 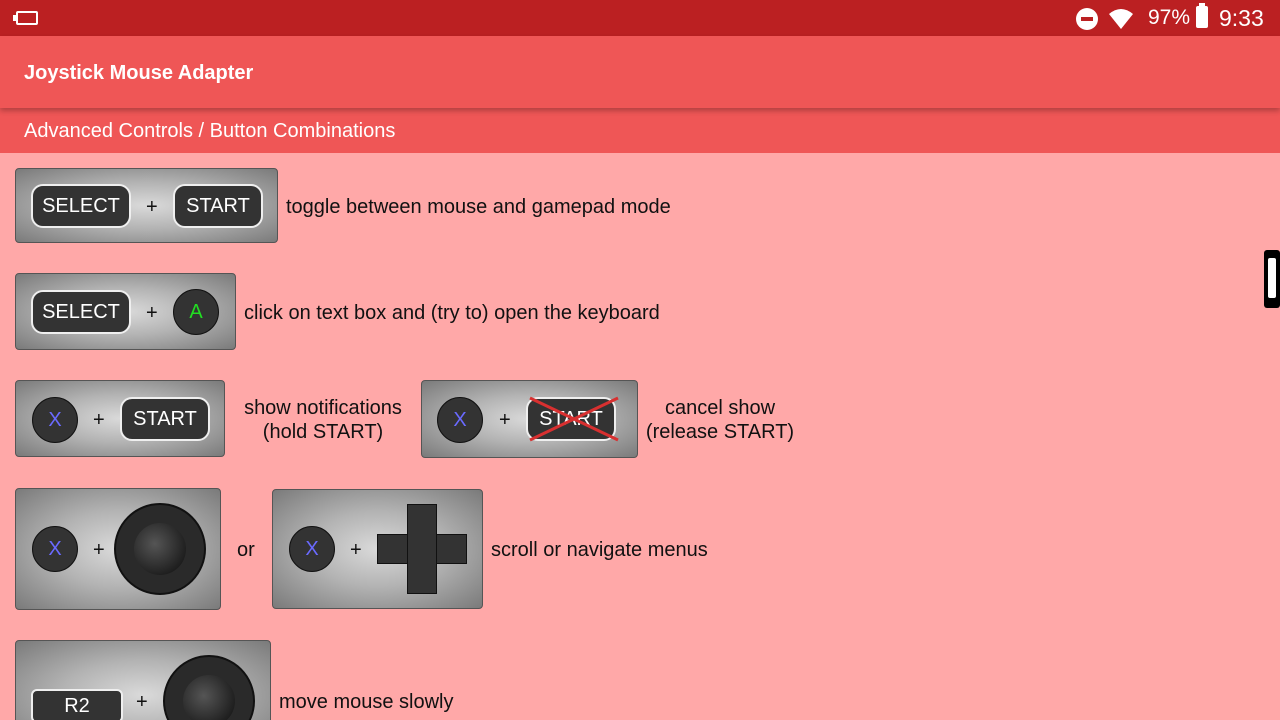 I want to click on dpad-icon, so click(x=422, y=549).